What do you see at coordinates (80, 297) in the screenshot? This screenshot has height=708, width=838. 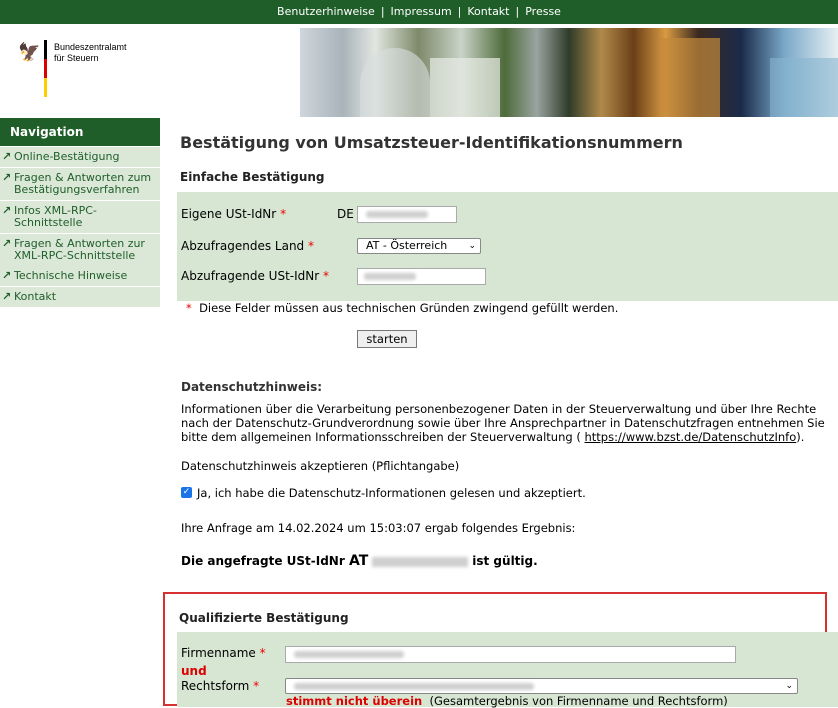 I see `nav-item-kontakt: ↗ Kontakt` at bounding box center [80, 297].